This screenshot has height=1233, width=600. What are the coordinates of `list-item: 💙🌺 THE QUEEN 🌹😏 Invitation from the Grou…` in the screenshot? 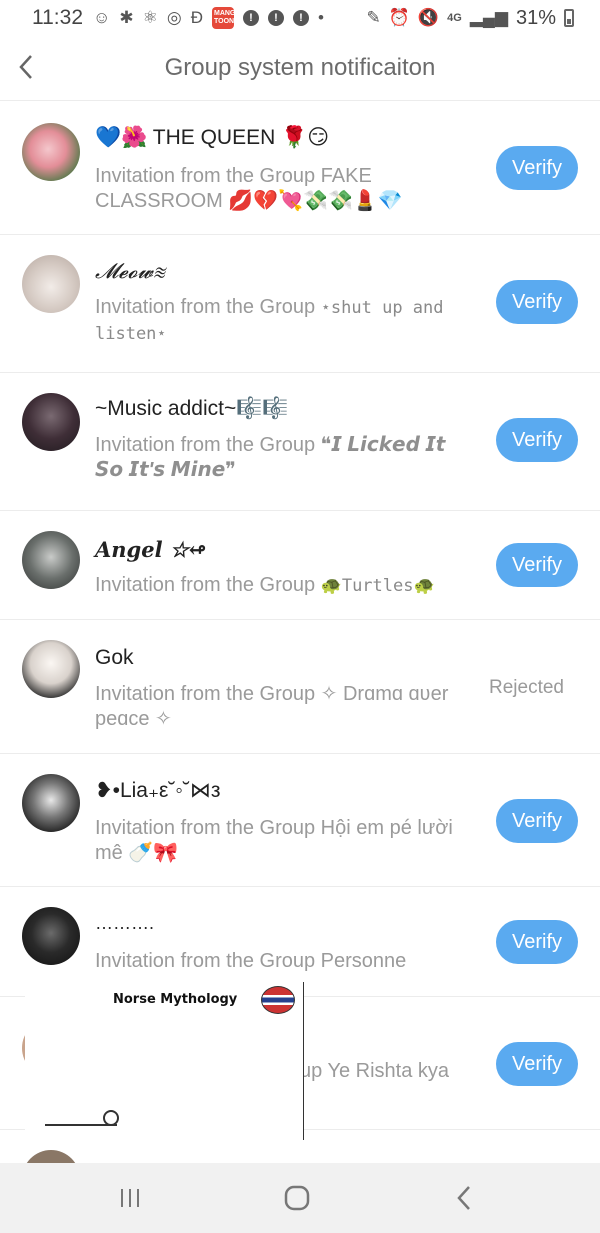 It's located at (300, 168).